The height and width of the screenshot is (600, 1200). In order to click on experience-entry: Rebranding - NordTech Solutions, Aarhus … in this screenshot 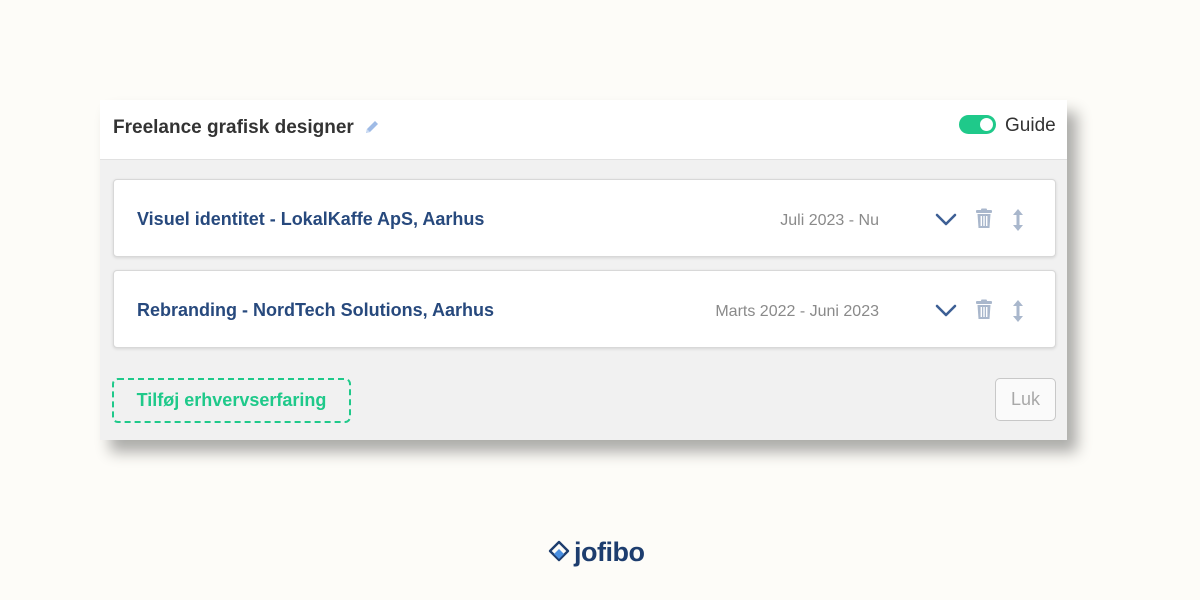, I will do `click(584, 309)`.